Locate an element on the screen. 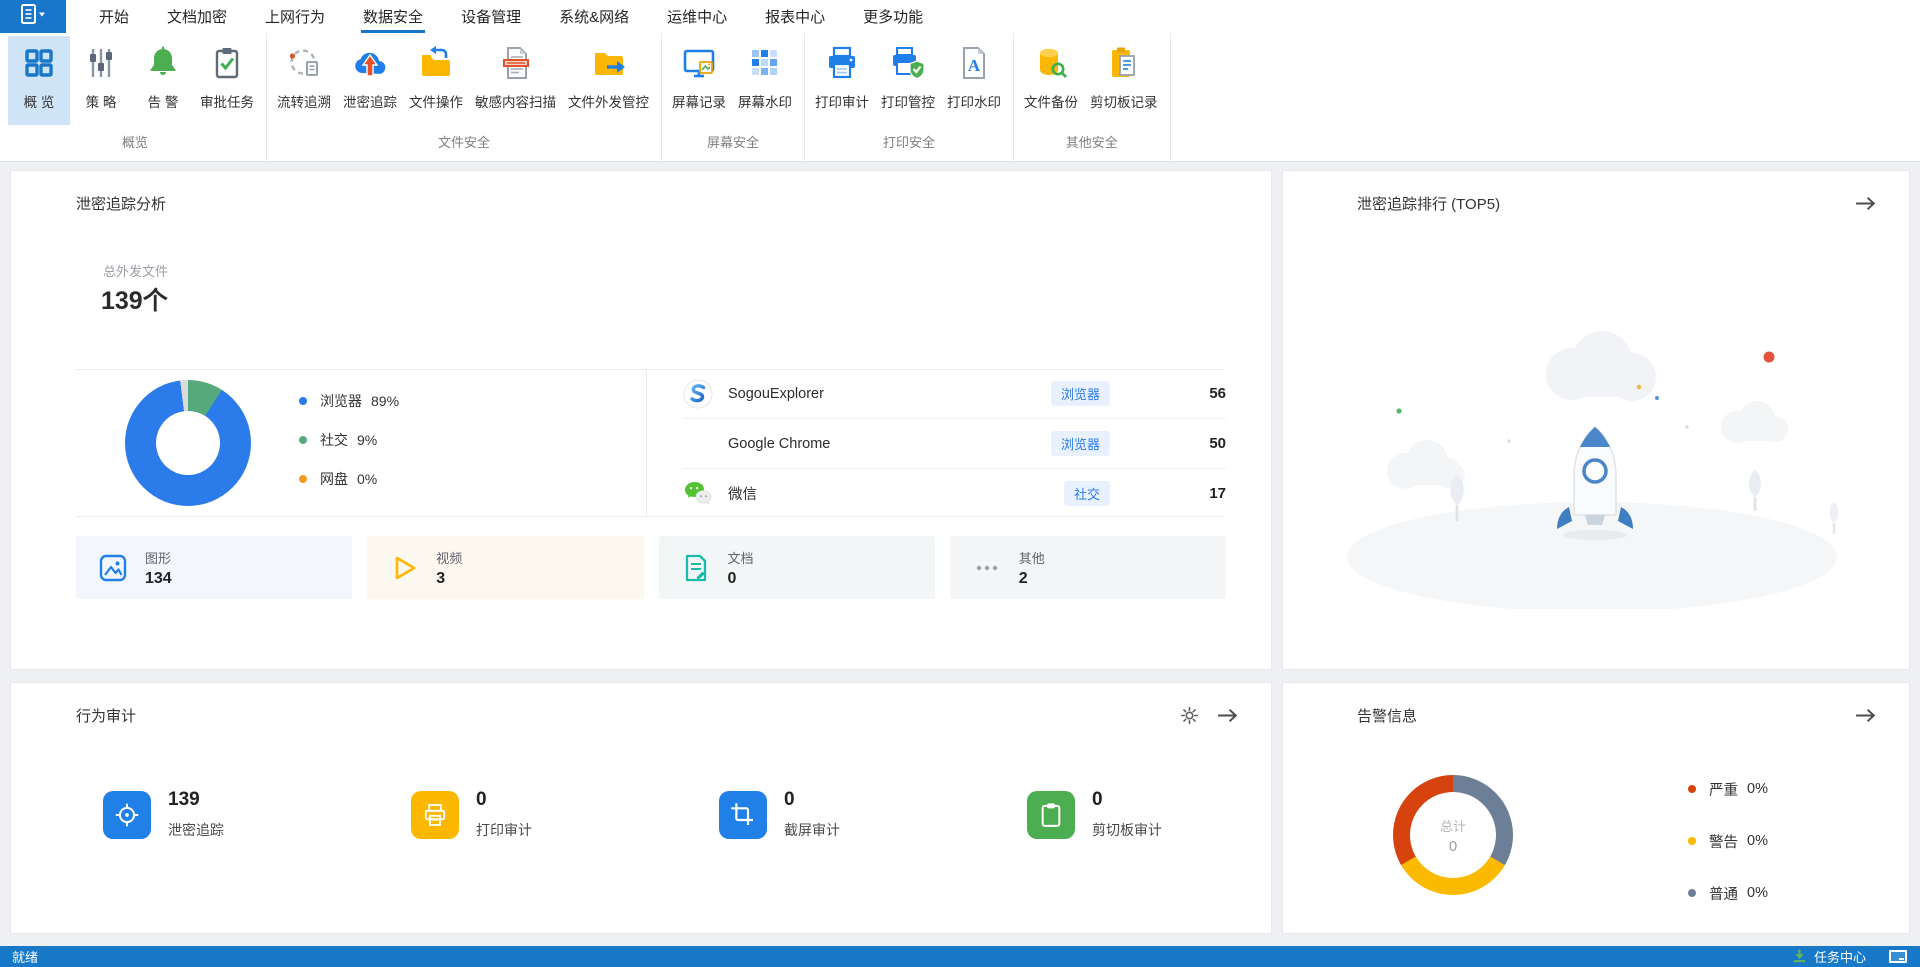  legend-label: 浏览器 is located at coordinates (341, 400).